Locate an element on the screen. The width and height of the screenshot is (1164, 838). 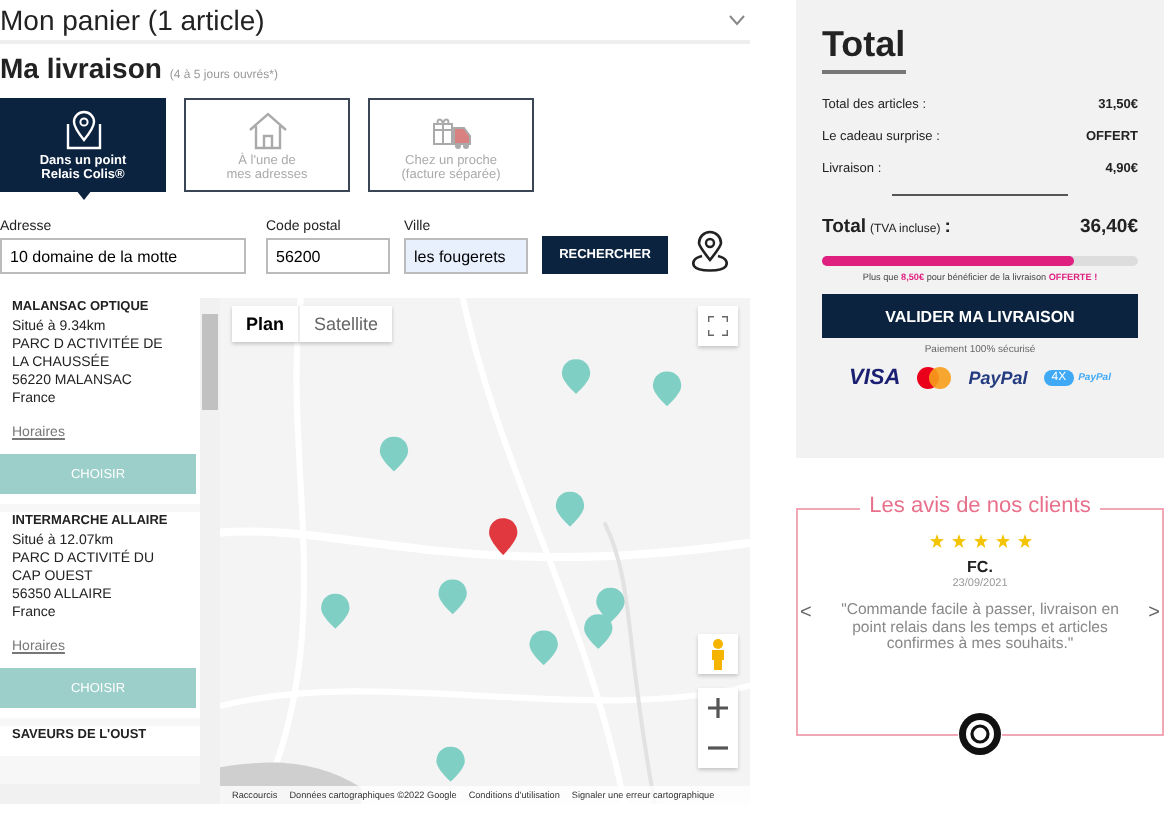
chevron-icon is located at coordinates (737, 20).